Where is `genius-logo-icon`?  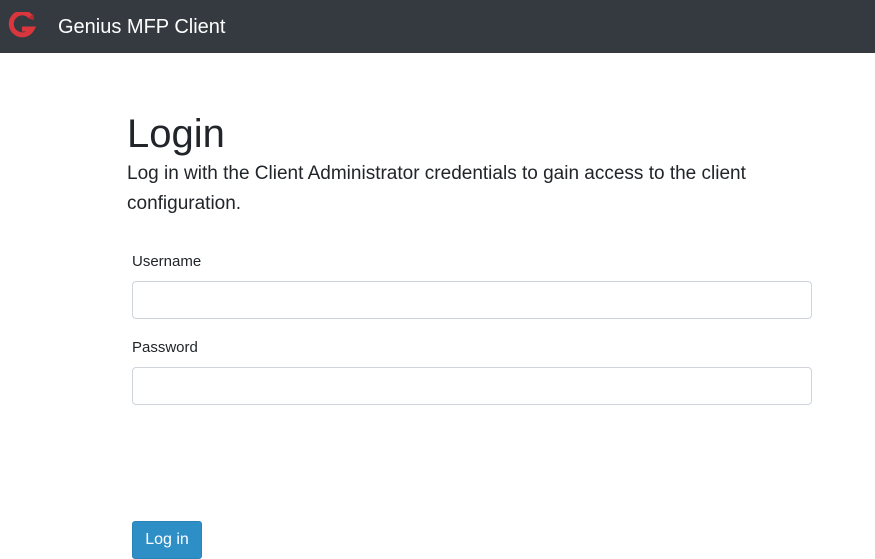 genius-logo-icon is located at coordinates (22, 25).